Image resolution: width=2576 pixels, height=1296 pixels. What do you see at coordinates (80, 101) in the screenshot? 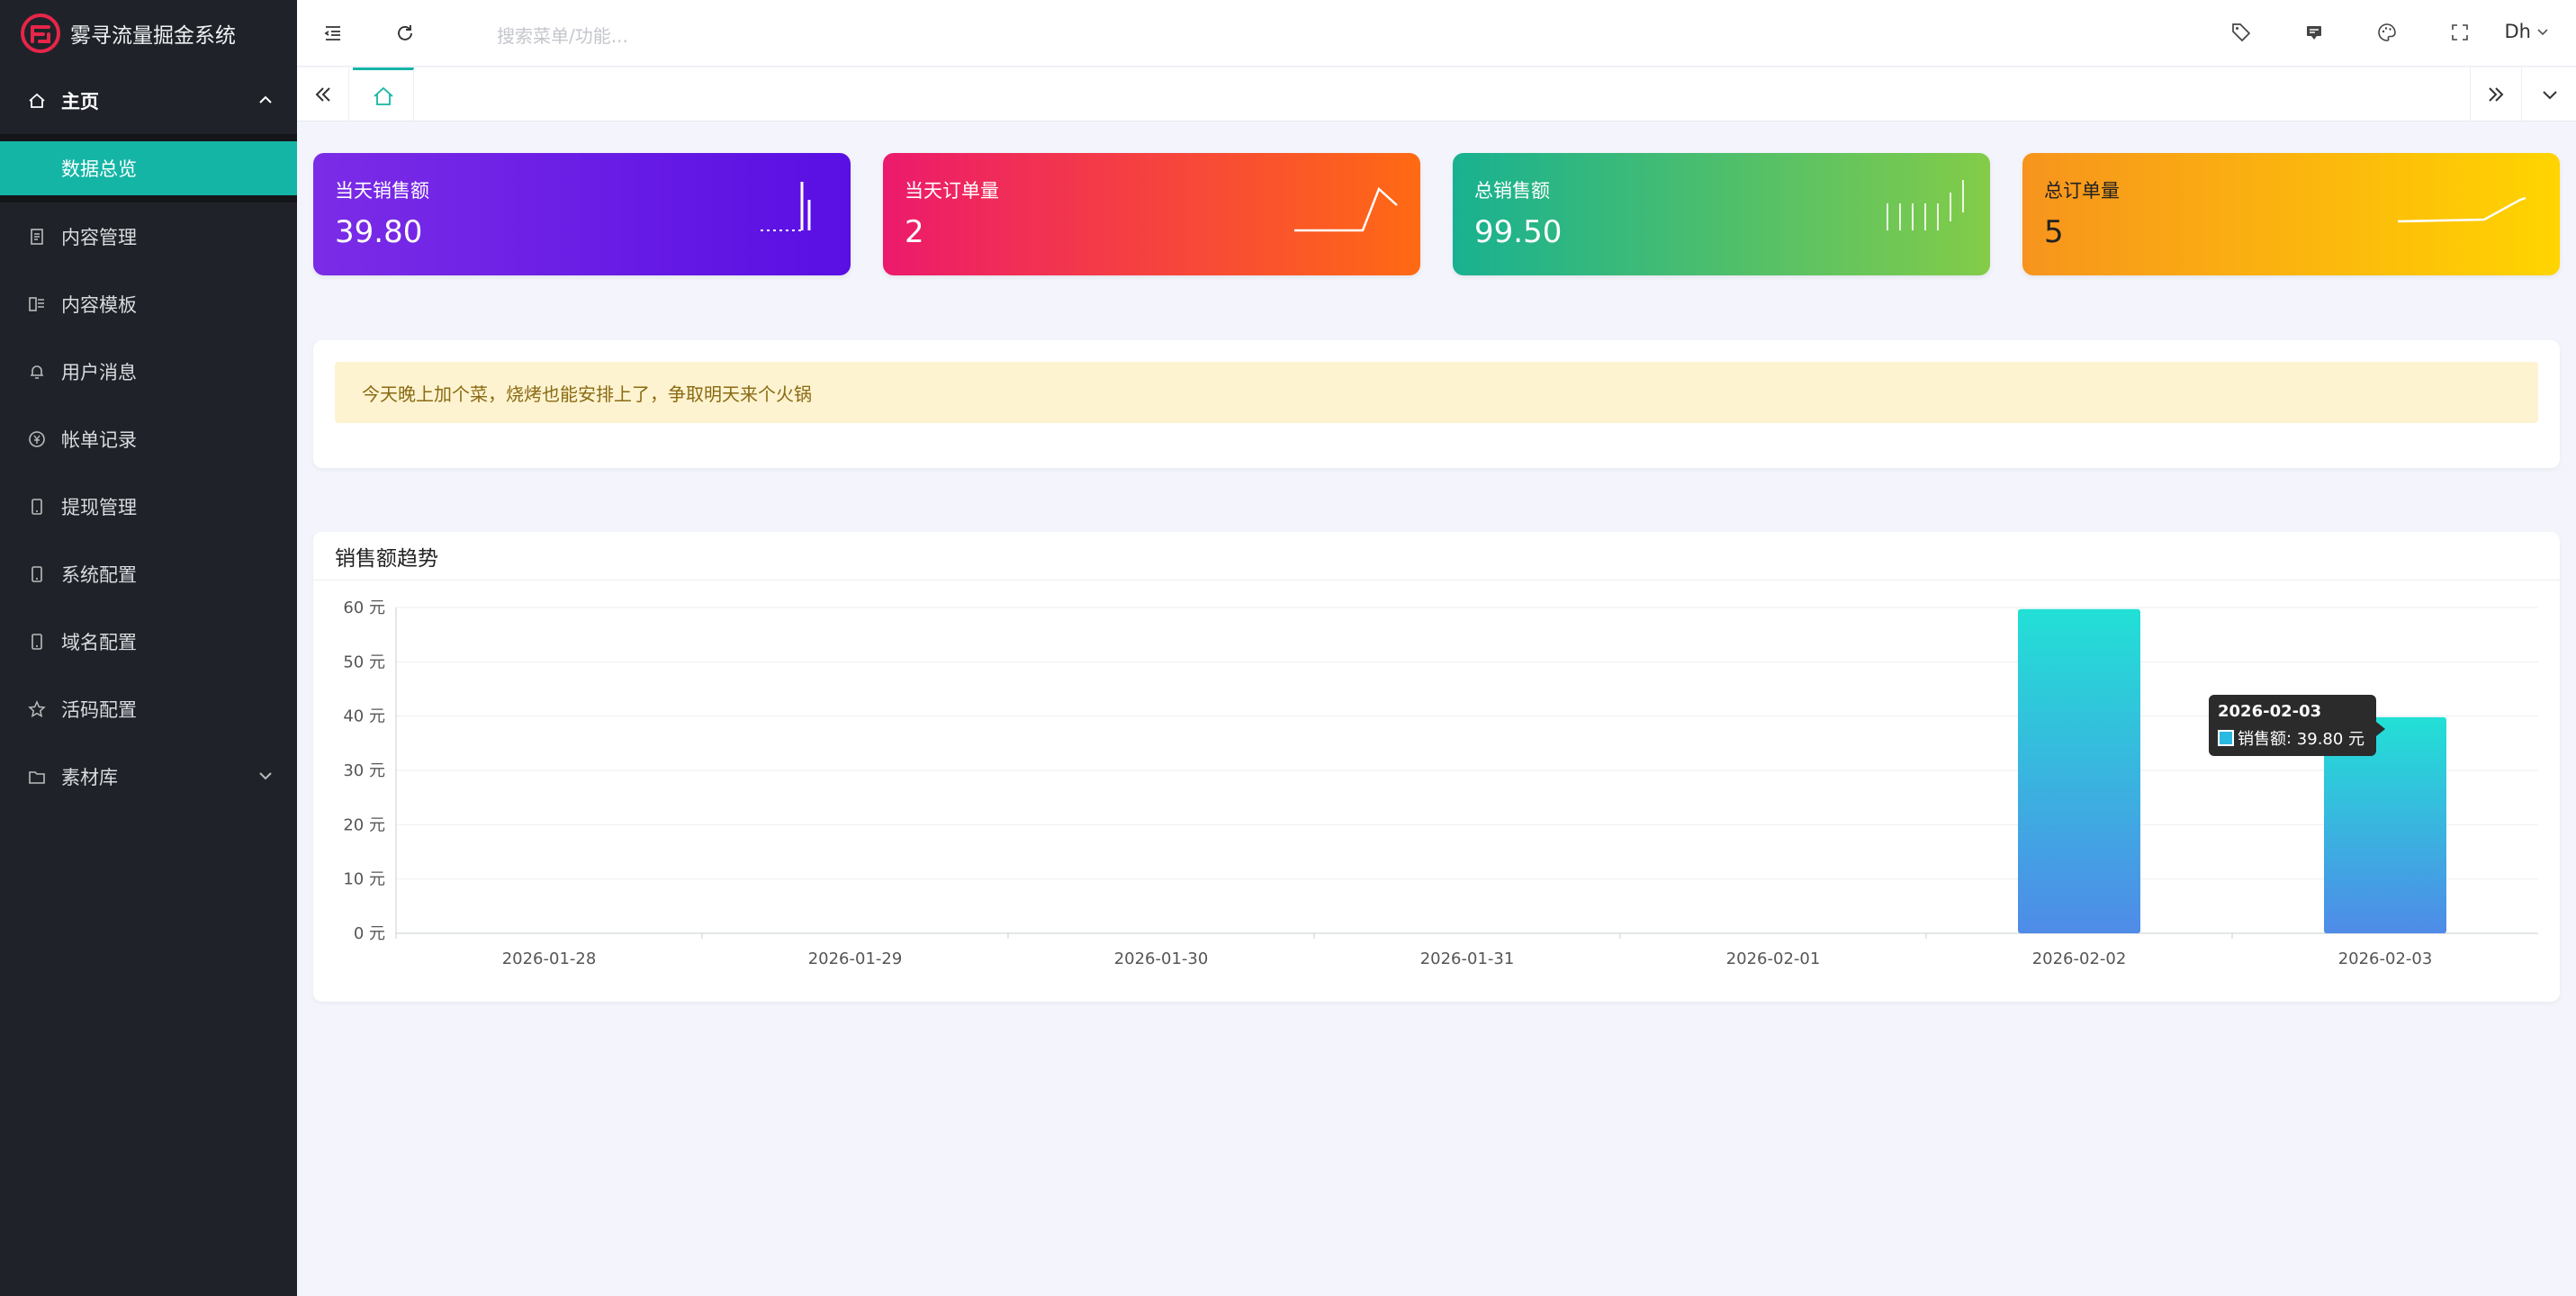
I see `sidebar-item-label: 主页` at bounding box center [80, 101].